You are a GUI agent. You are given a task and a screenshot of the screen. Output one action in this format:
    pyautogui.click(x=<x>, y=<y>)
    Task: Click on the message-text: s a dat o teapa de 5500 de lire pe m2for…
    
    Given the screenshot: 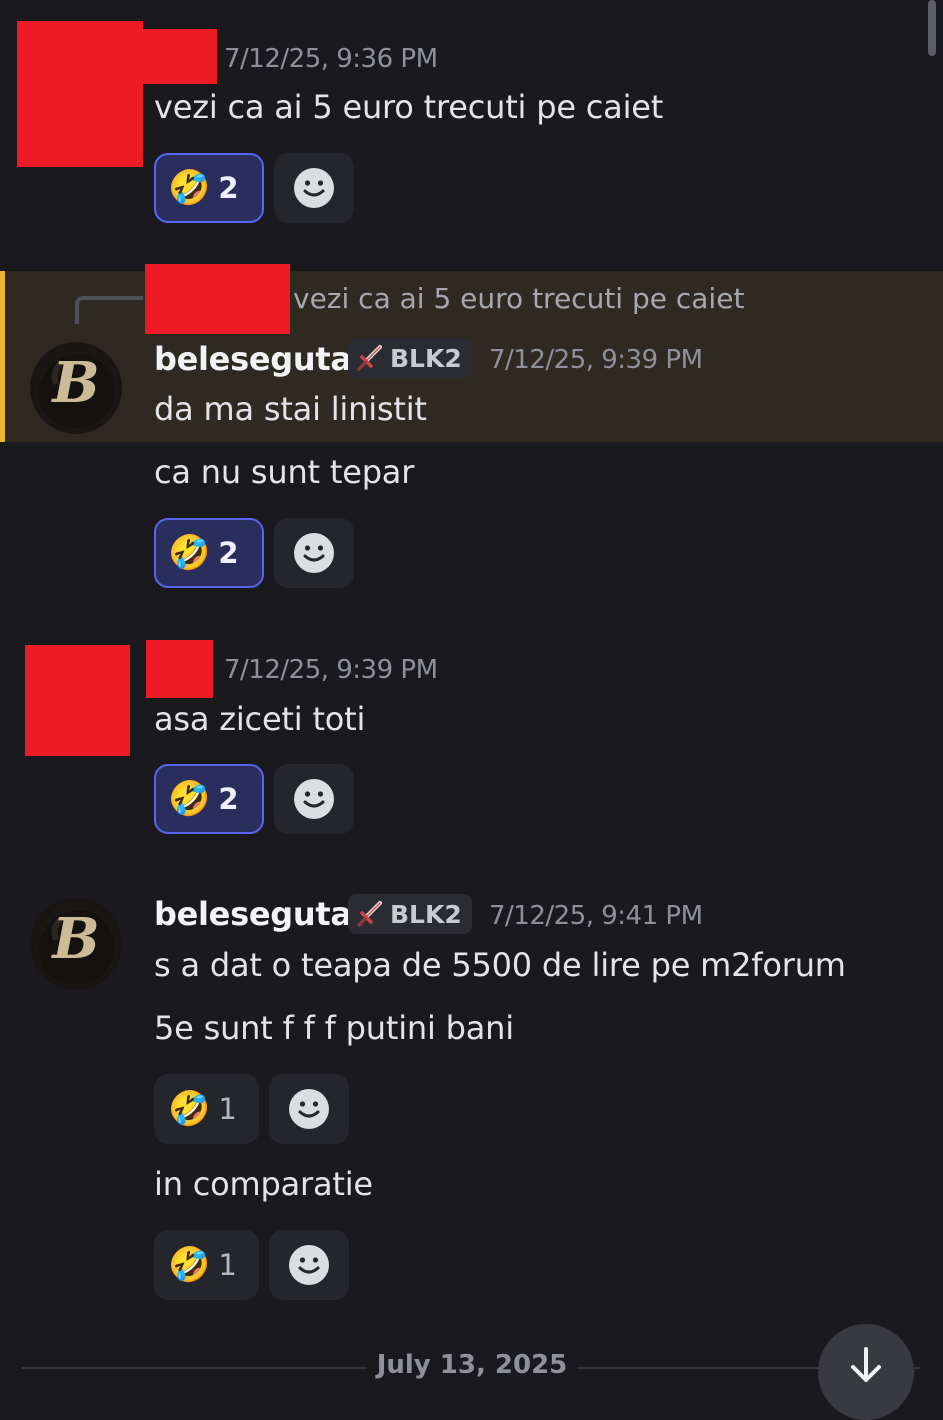 What is the action you would take?
    pyautogui.click(x=500, y=965)
    